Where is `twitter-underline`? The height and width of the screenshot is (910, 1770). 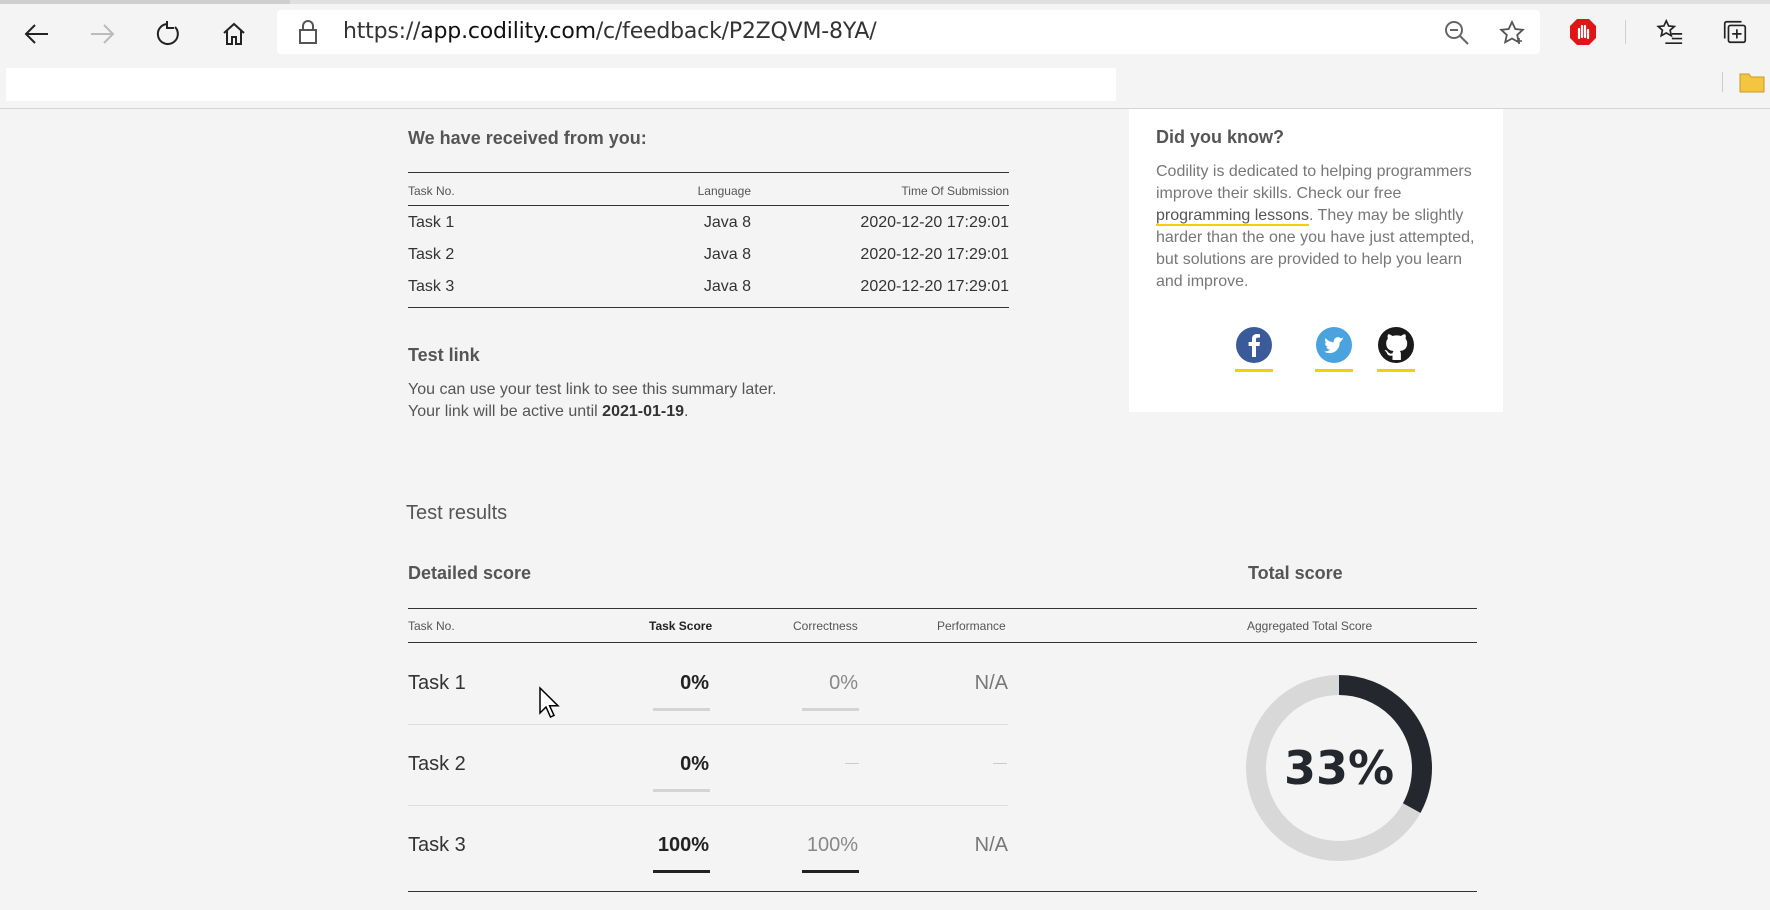
twitter-underline is located at coordinates (1334, 370).